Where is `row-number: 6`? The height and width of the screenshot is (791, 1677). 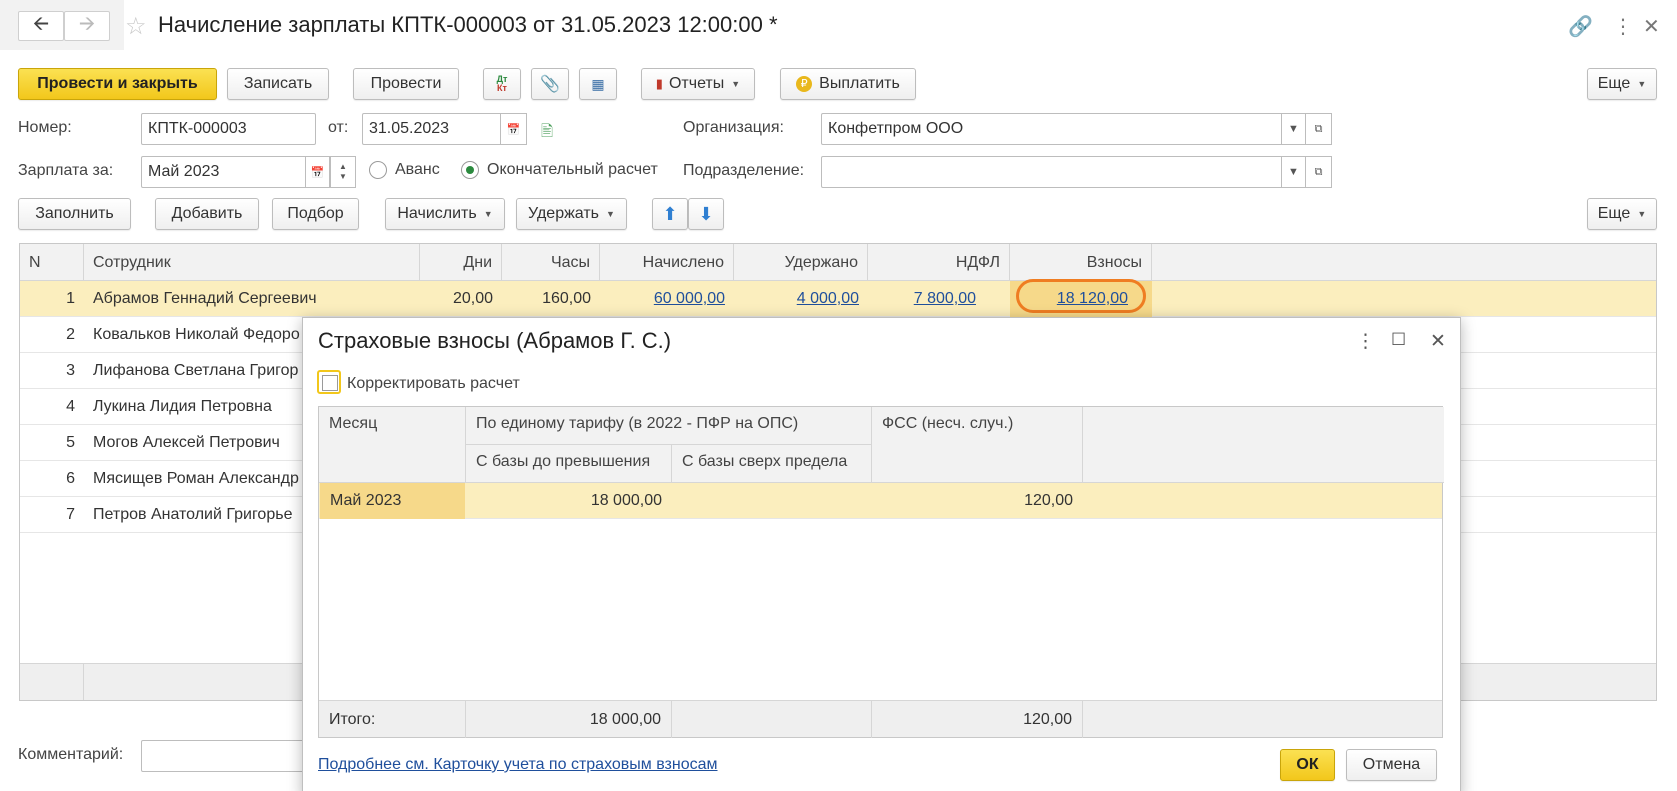
row-number: 6 is located at coordinates (70, 478).